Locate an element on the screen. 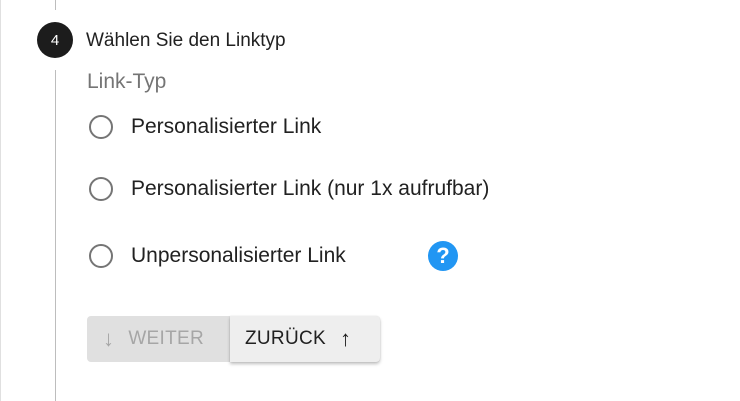  step-number: 4 is located at coordinates (55, 40).